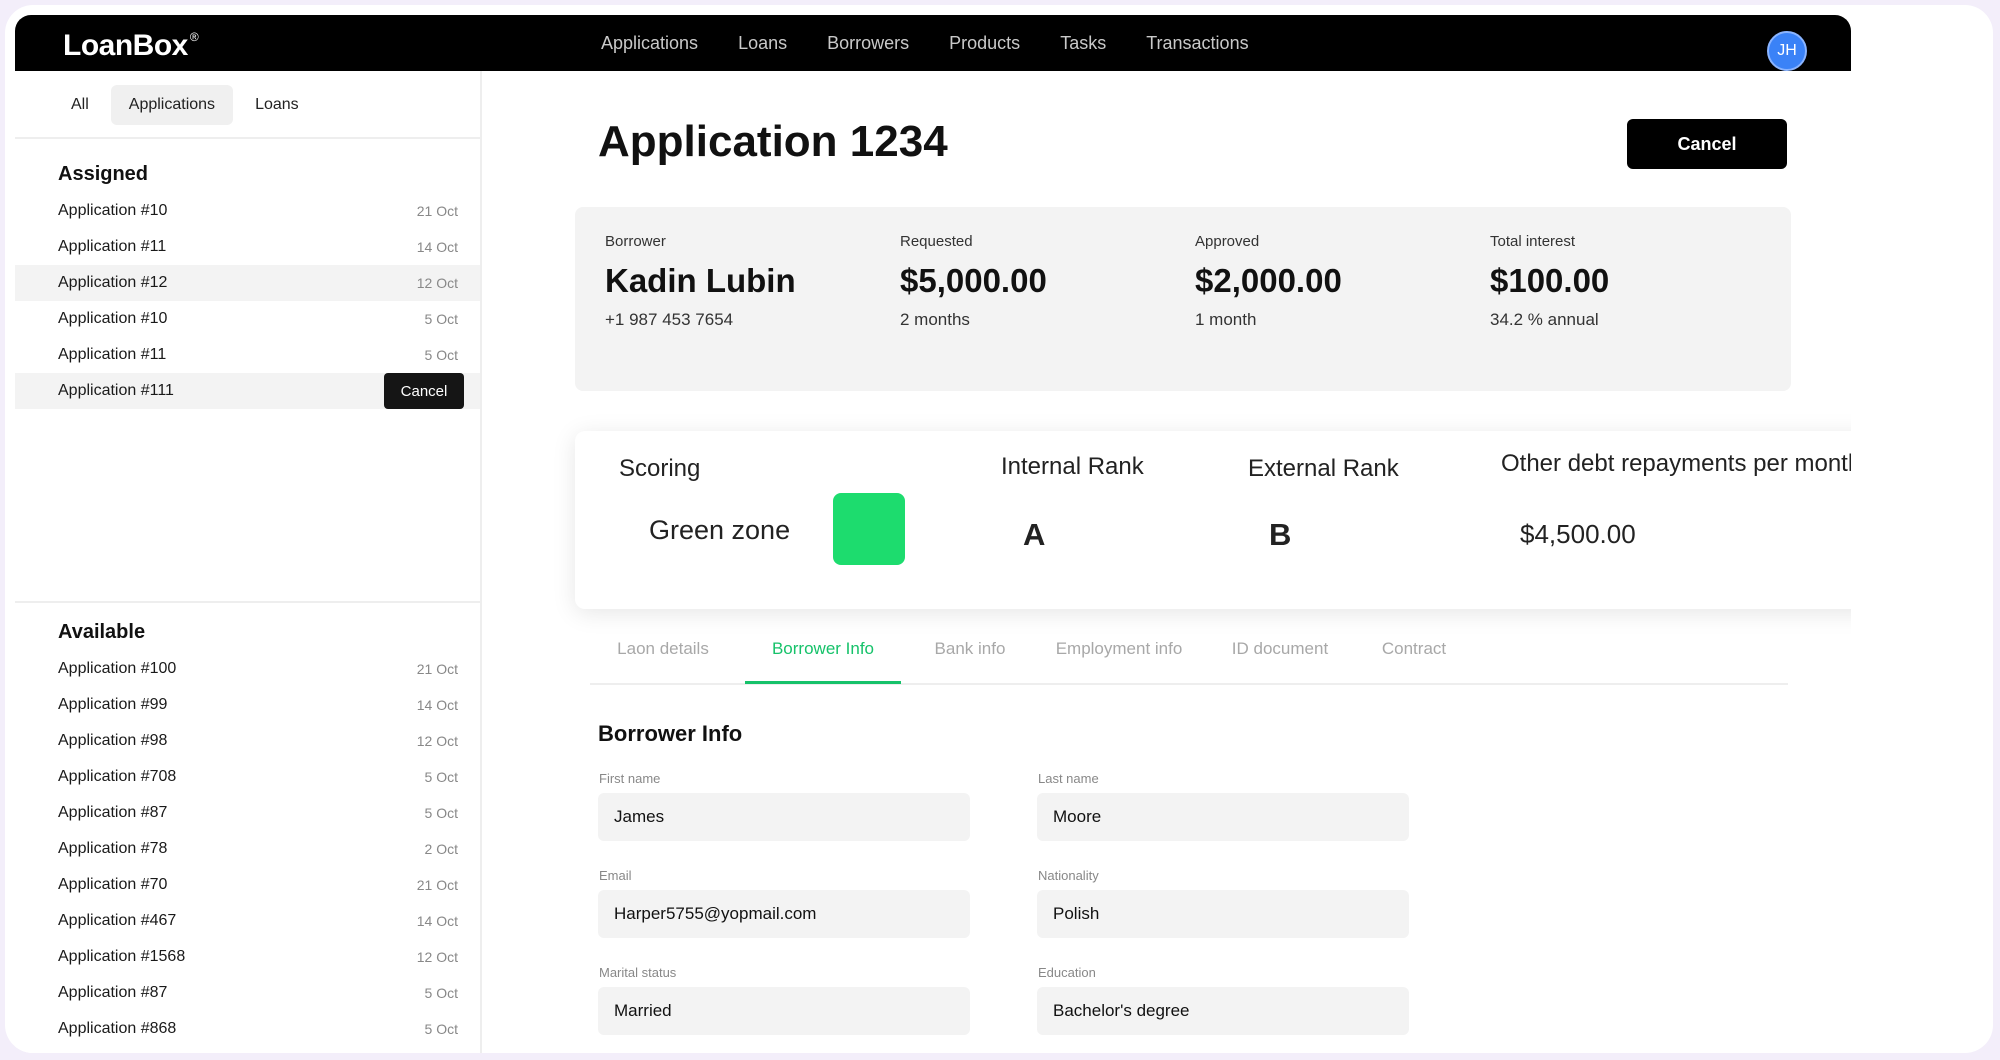 This screenshot has width=2000, height=1060. Describe the element at coordinates (1227, 241) in the screenshot. I see `summary-label: Approved` at that location.